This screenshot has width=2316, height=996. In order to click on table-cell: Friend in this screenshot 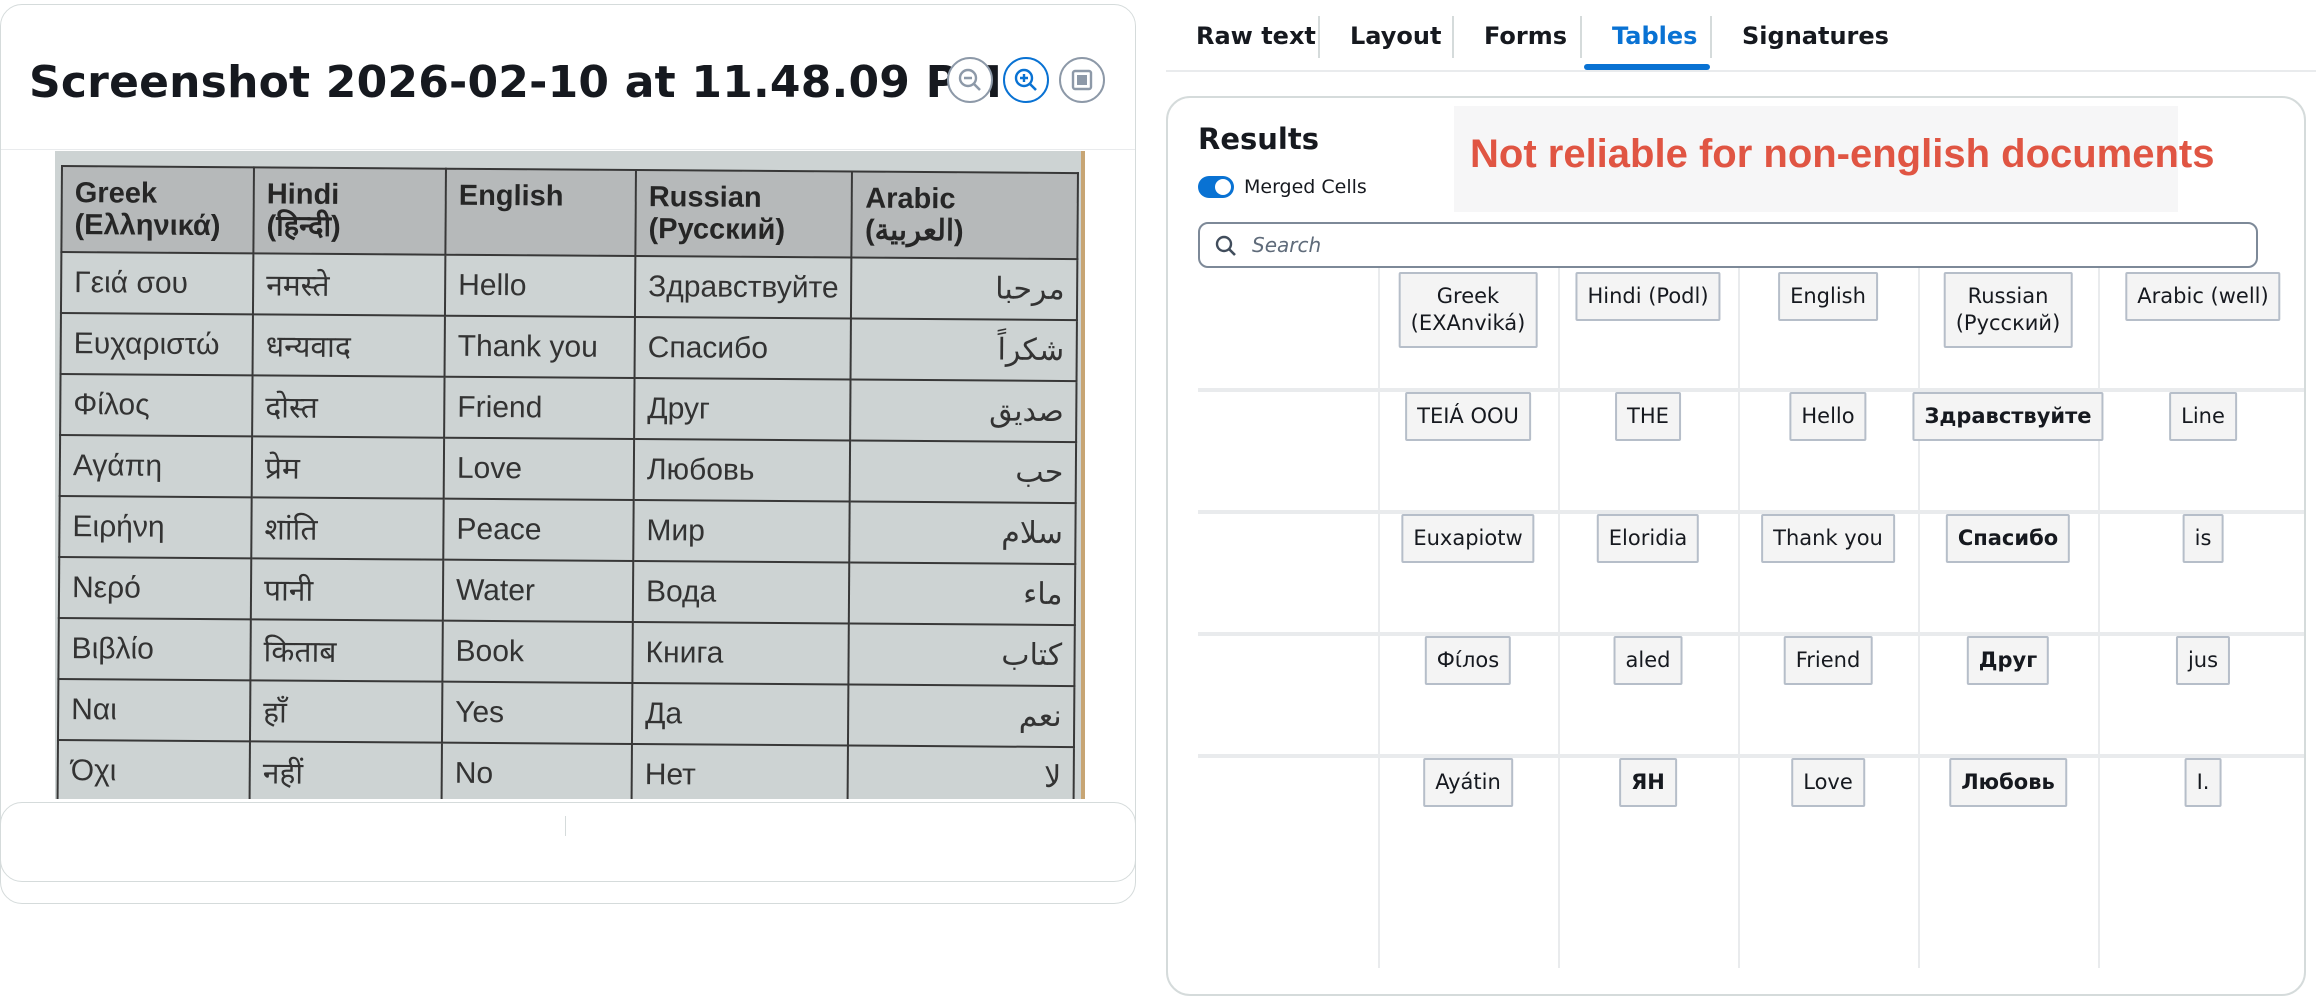, I will do `click(1828, 660)`.